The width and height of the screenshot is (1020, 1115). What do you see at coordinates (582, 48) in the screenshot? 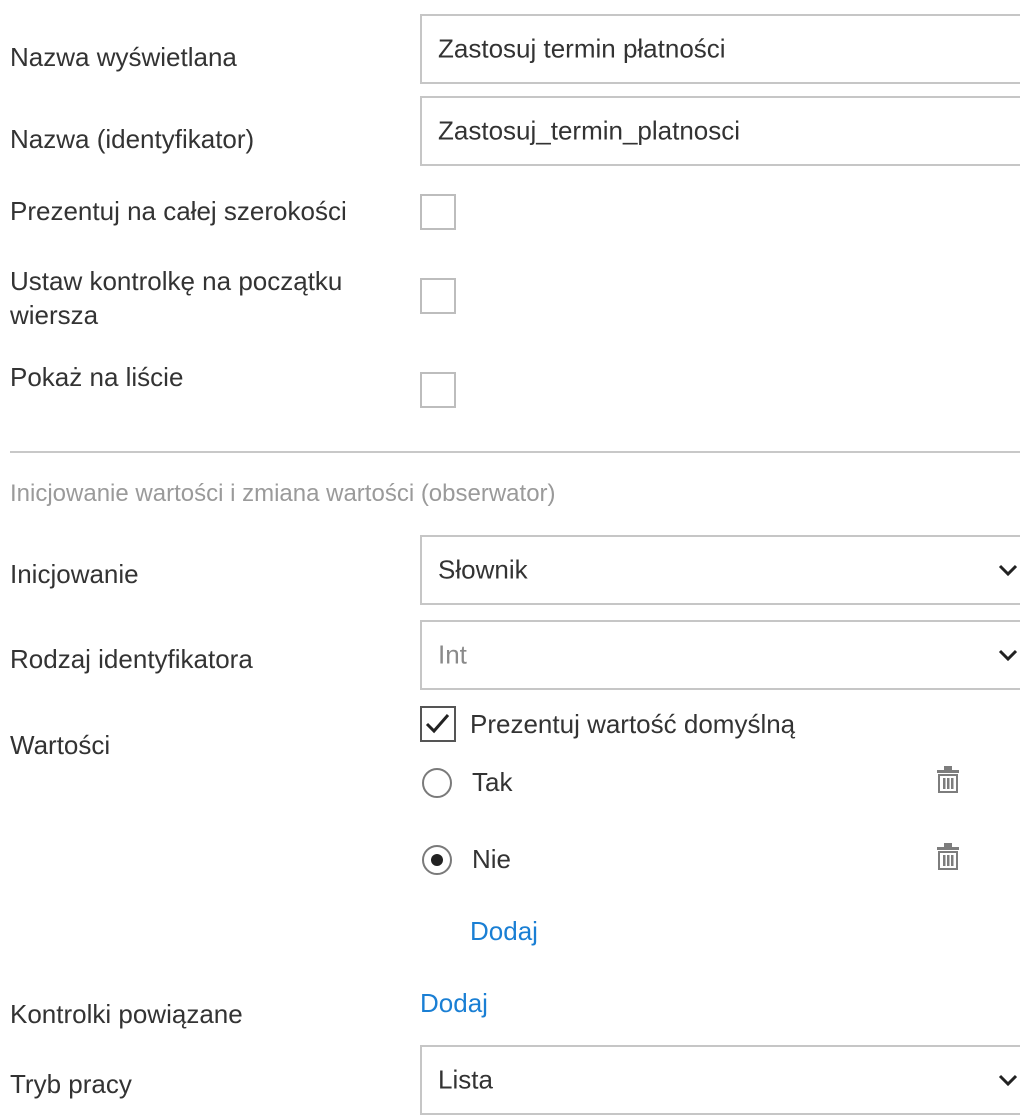
I see `display-name-value: Zastosuj termin płatności` at bounding box center [582, 48].